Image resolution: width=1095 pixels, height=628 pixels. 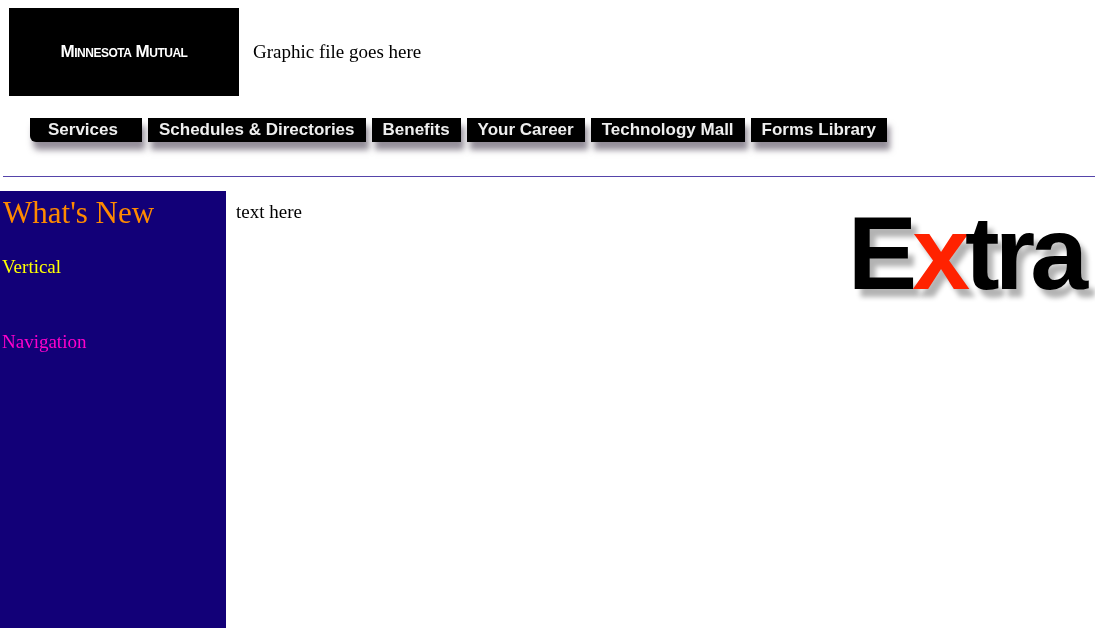 What do you see at coordinates (124, 52) in the screenshot?
I see `company-logo: Minnesota Mutual` at bounding box center [124, 52].